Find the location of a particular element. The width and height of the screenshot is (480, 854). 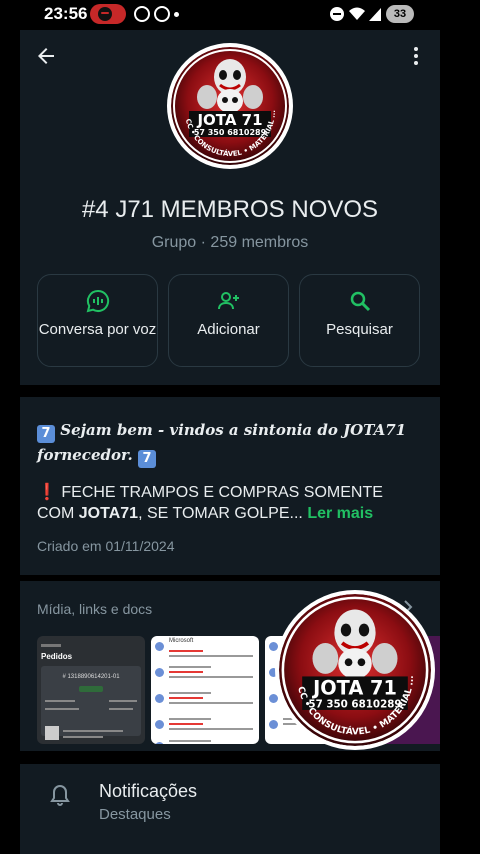

search-icon is located at coordinates (360, 301).